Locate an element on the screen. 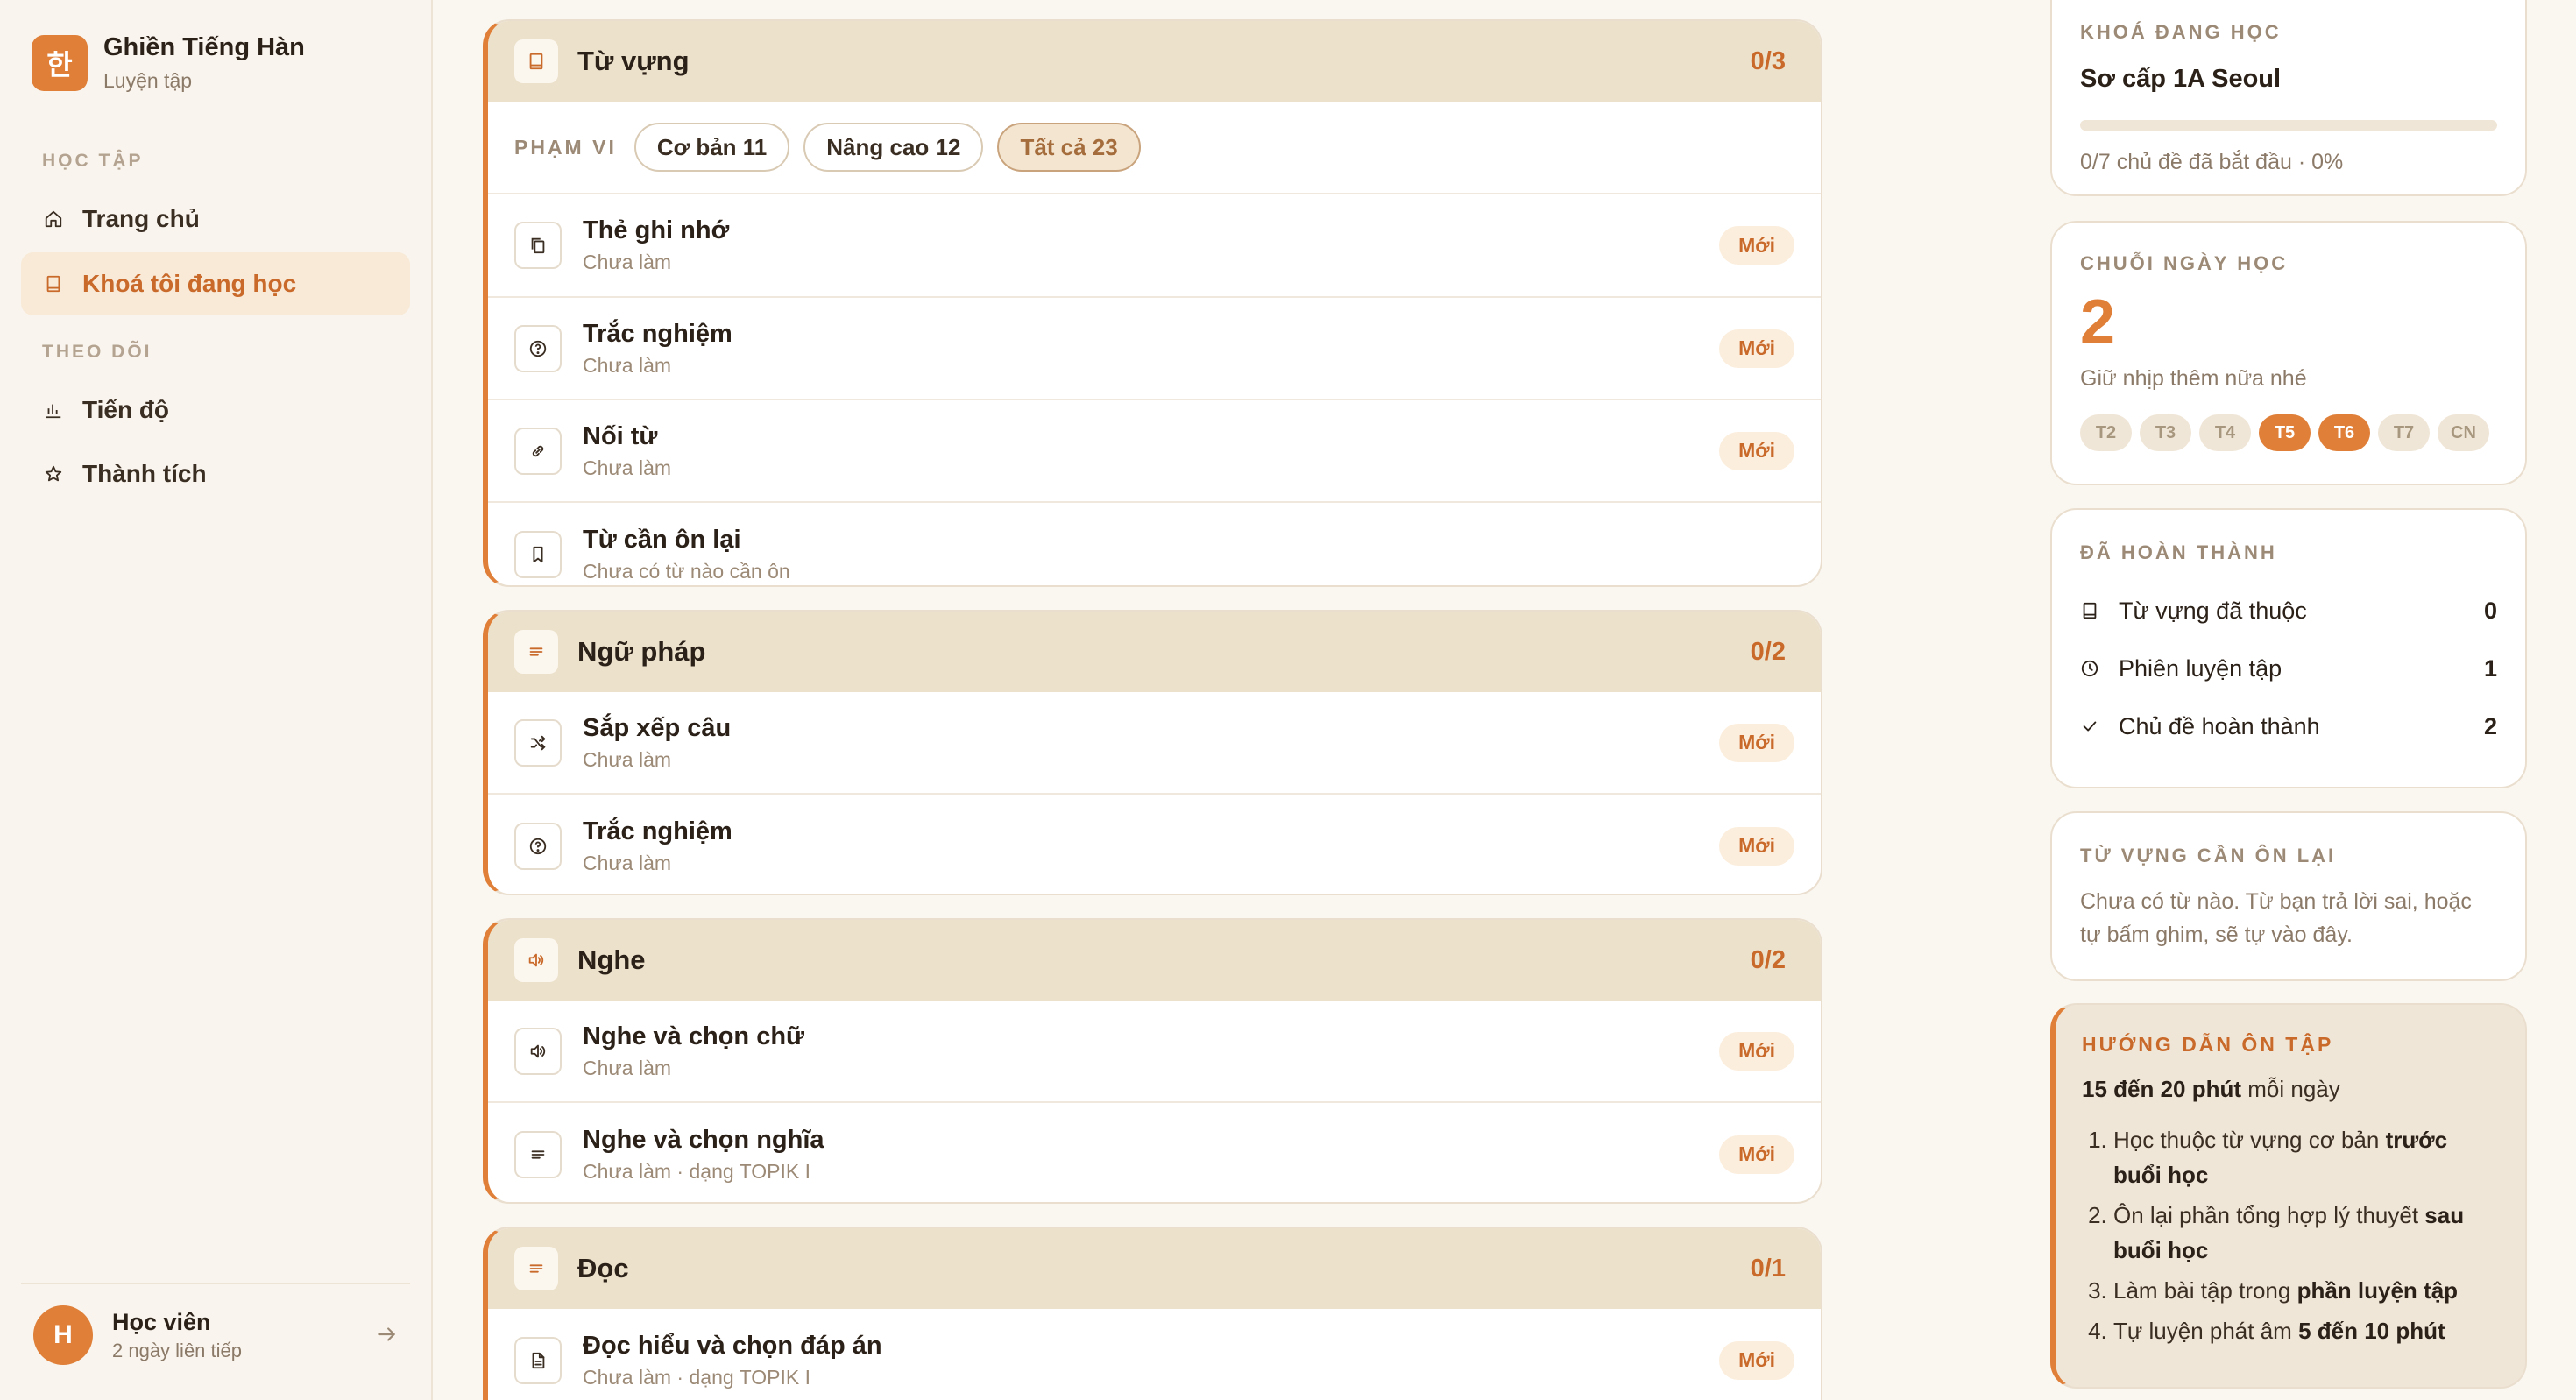 The image size is (2576, 1400). user-name: Học viên is located at coordinates (161, 1321).